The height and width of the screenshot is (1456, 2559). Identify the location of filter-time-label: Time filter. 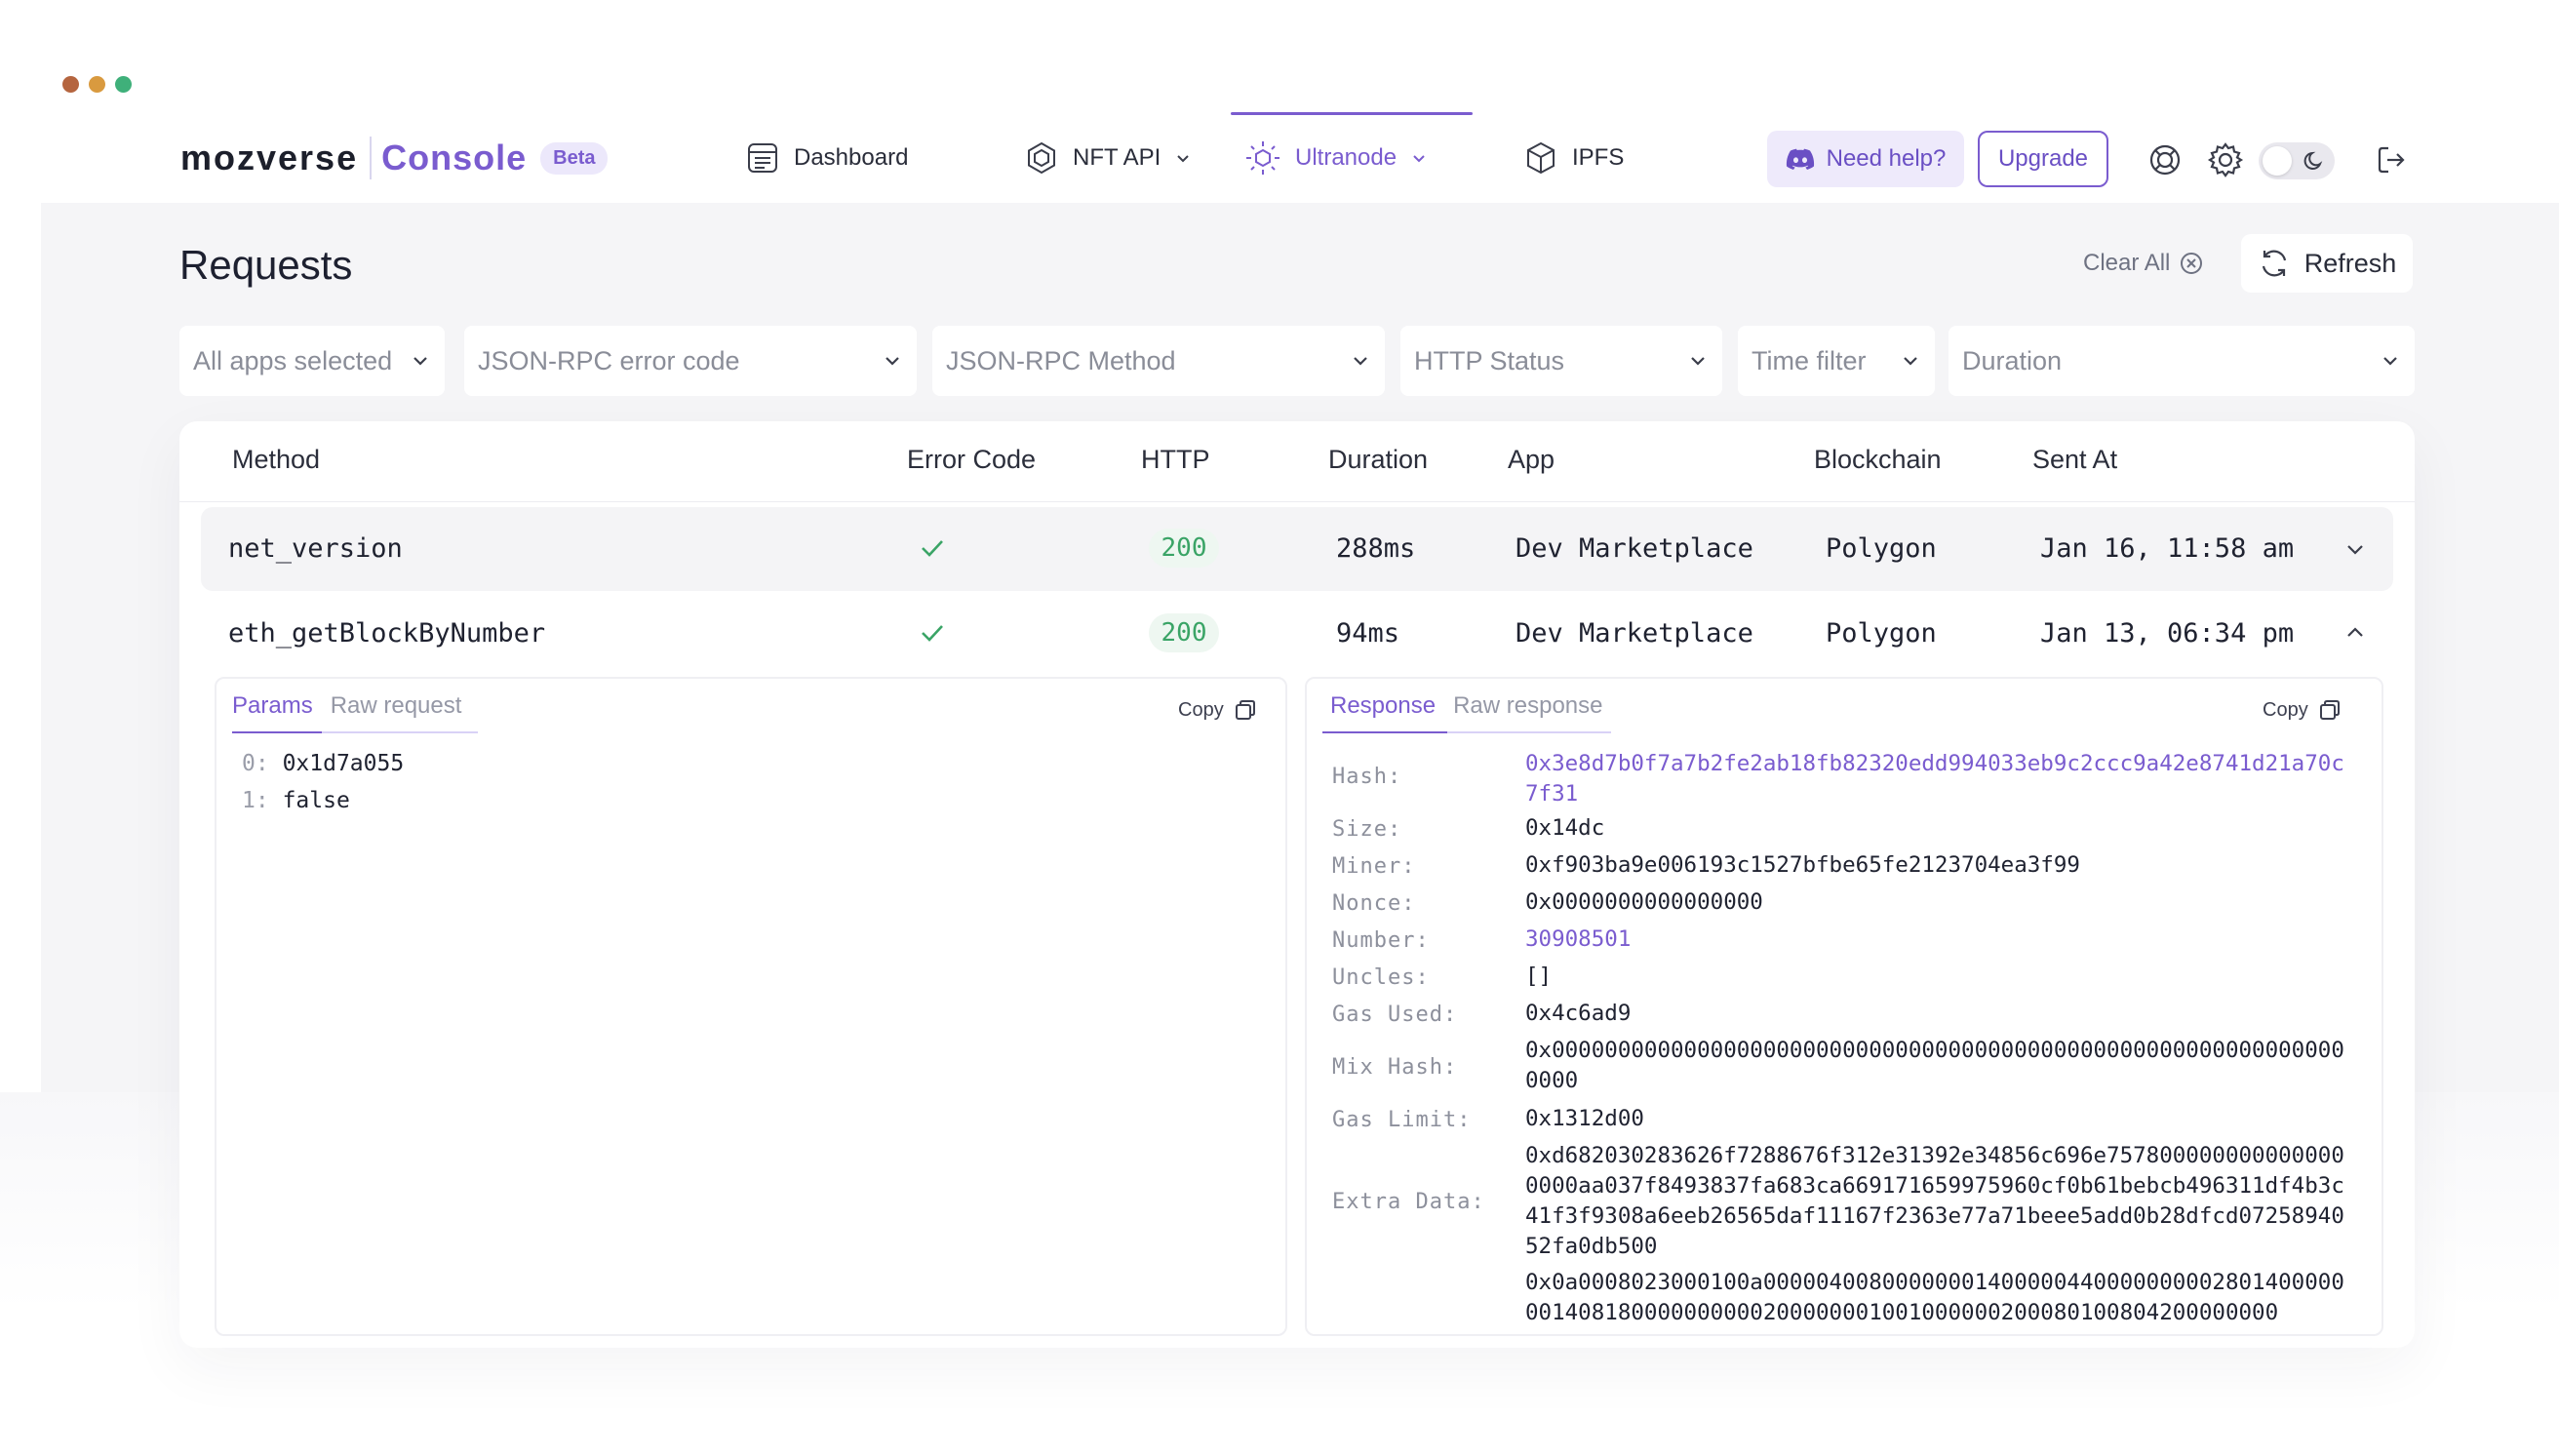
(1809, 360).